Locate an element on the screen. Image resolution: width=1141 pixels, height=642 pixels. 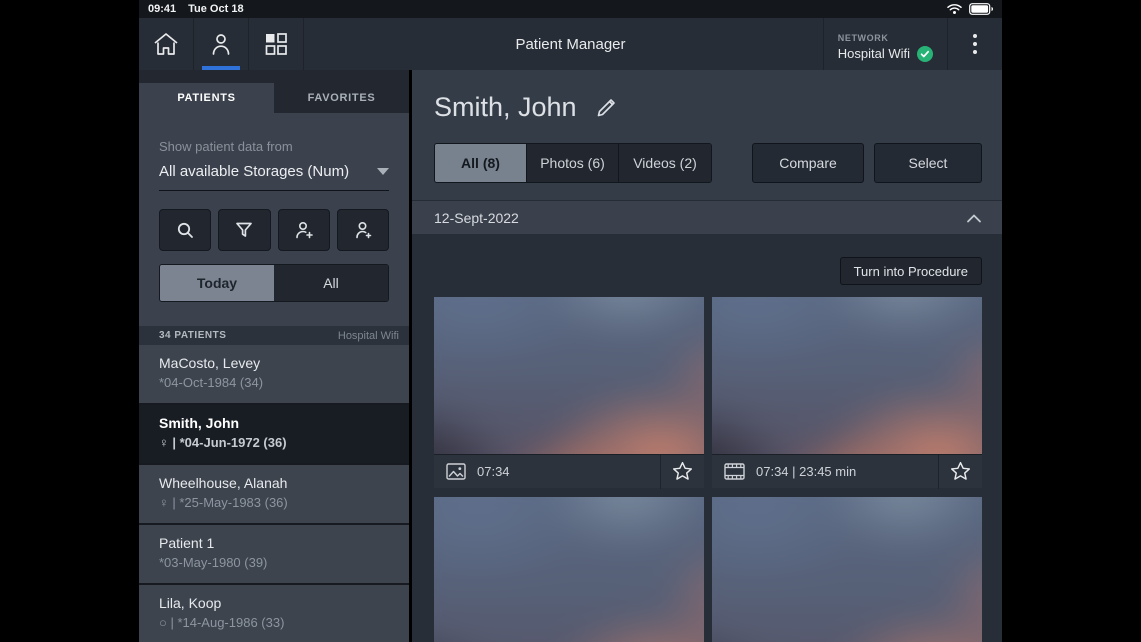
network-status-text: Hospital Wifi is located at coordinates (368, 335).